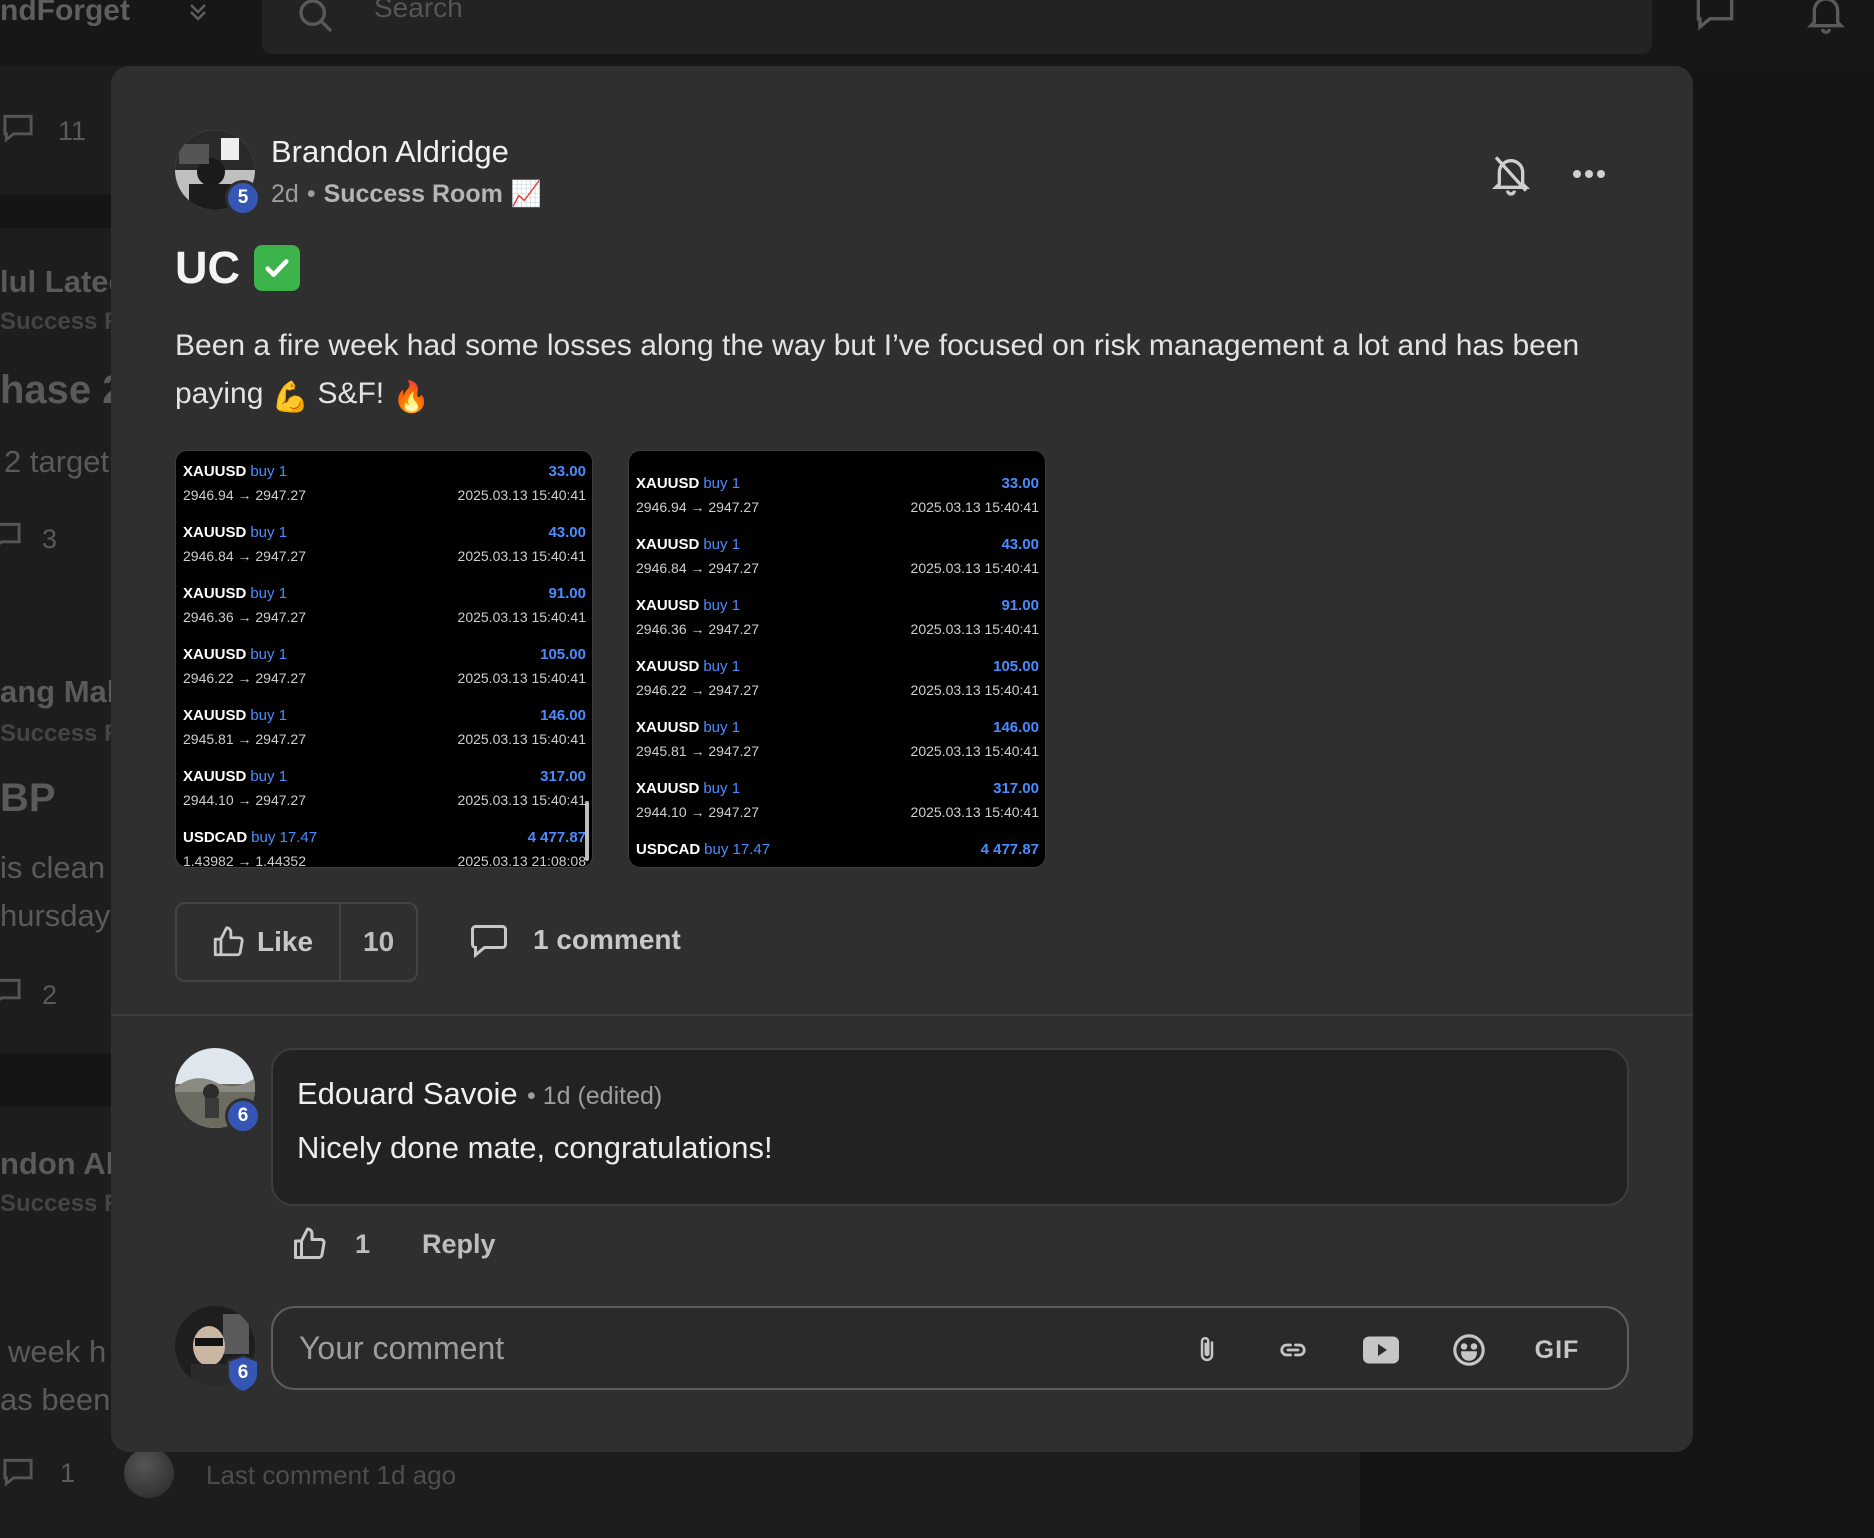 This screenshot has width=1874, height=1538. Describe the element at coordinates (1207, 1350) in the screenshot. I see `paperclip-icon` at that location.